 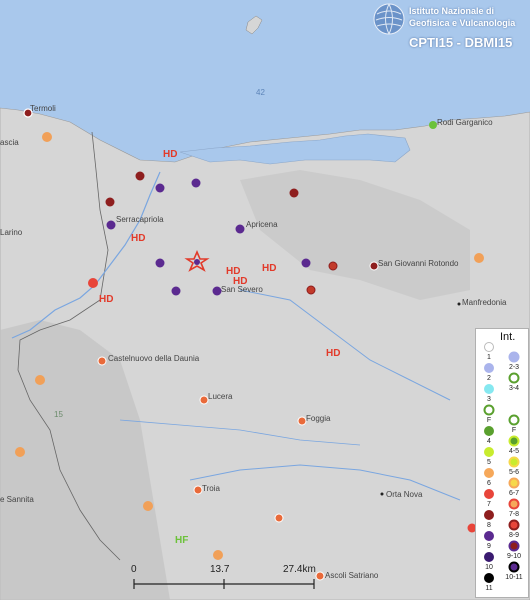 What do you see at coordinates (211, 488) in the screenshot?
I see `place-label-troia: Troia` at bounding box center [211, 488].